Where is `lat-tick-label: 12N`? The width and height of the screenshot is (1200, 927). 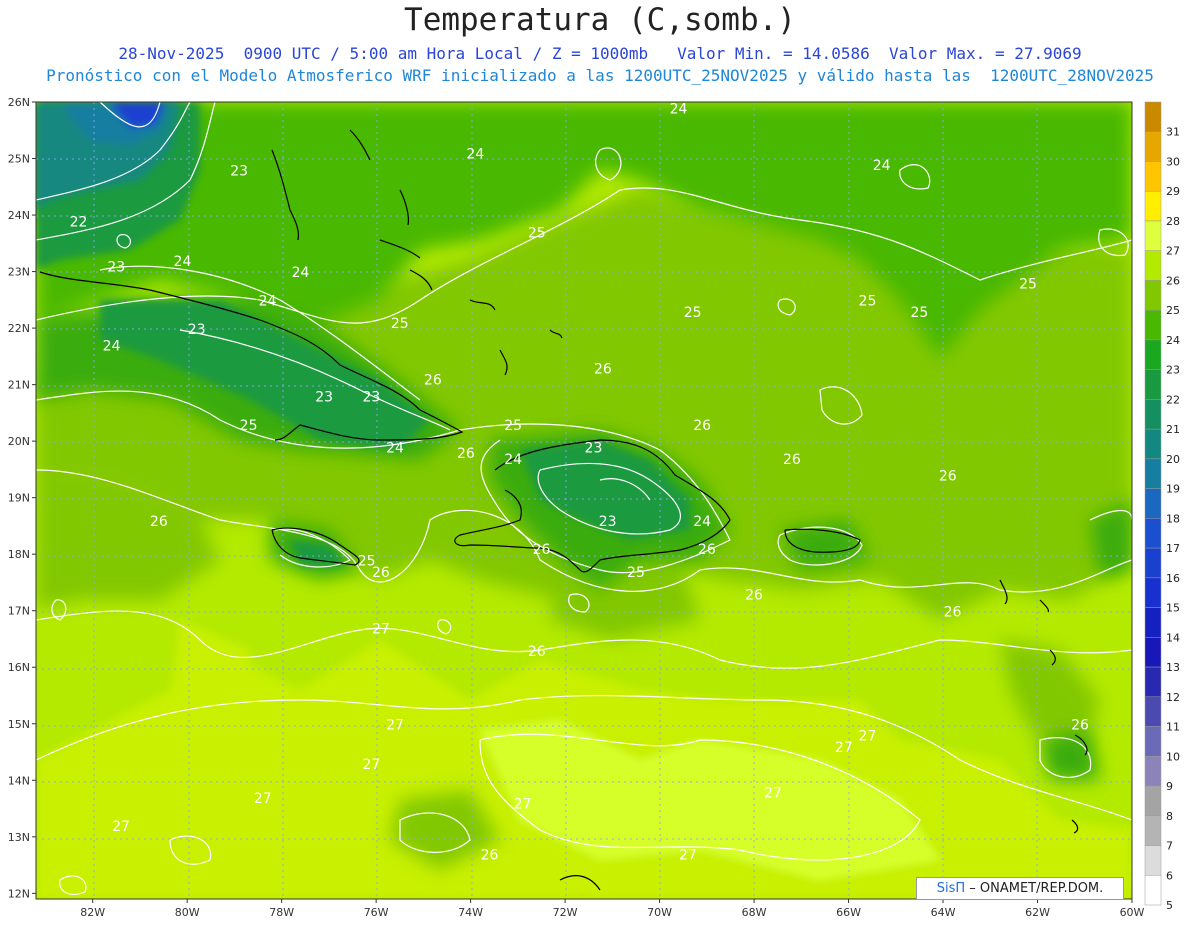
lat-tick-label: 12N is located at coordinates (19, 893).